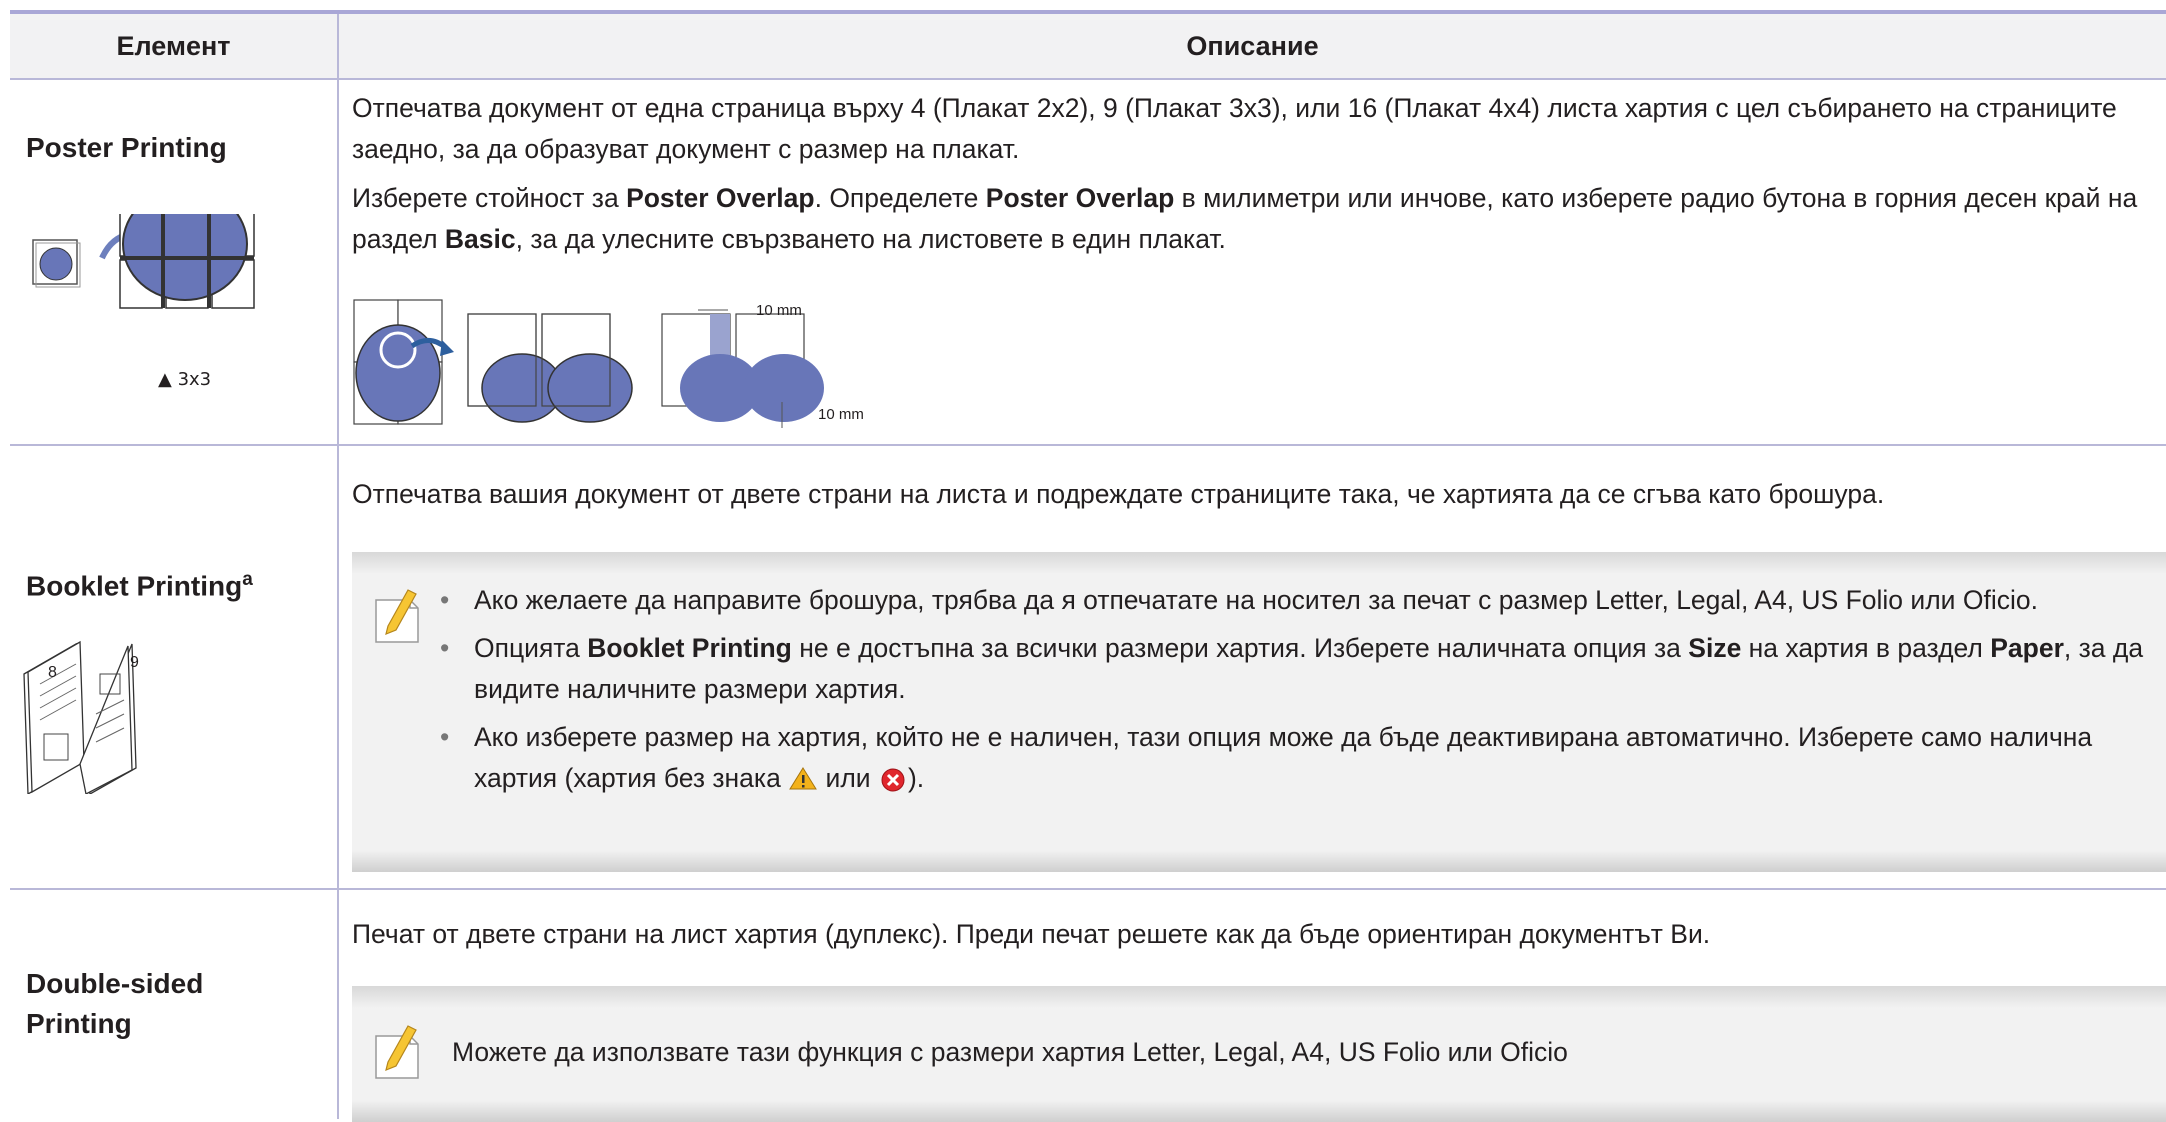 This screenshot has height=1122, width=2166. Describe the element at coordinates (173, 46) in the screenshot. I see `header-element: Елемент` at that location.